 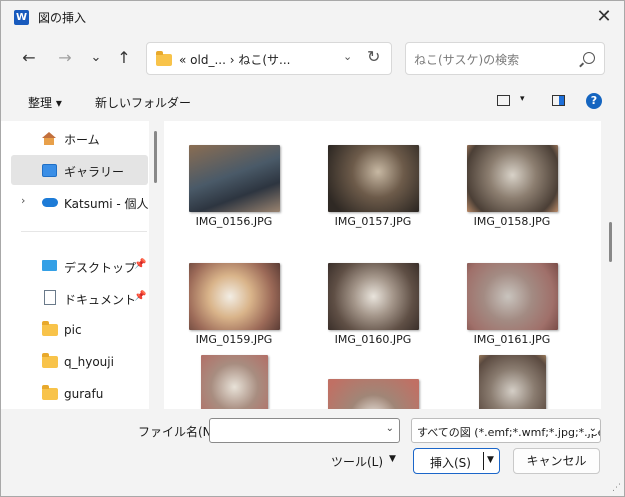 I want to click on help-icon: ?, so click(x=594, y=101).